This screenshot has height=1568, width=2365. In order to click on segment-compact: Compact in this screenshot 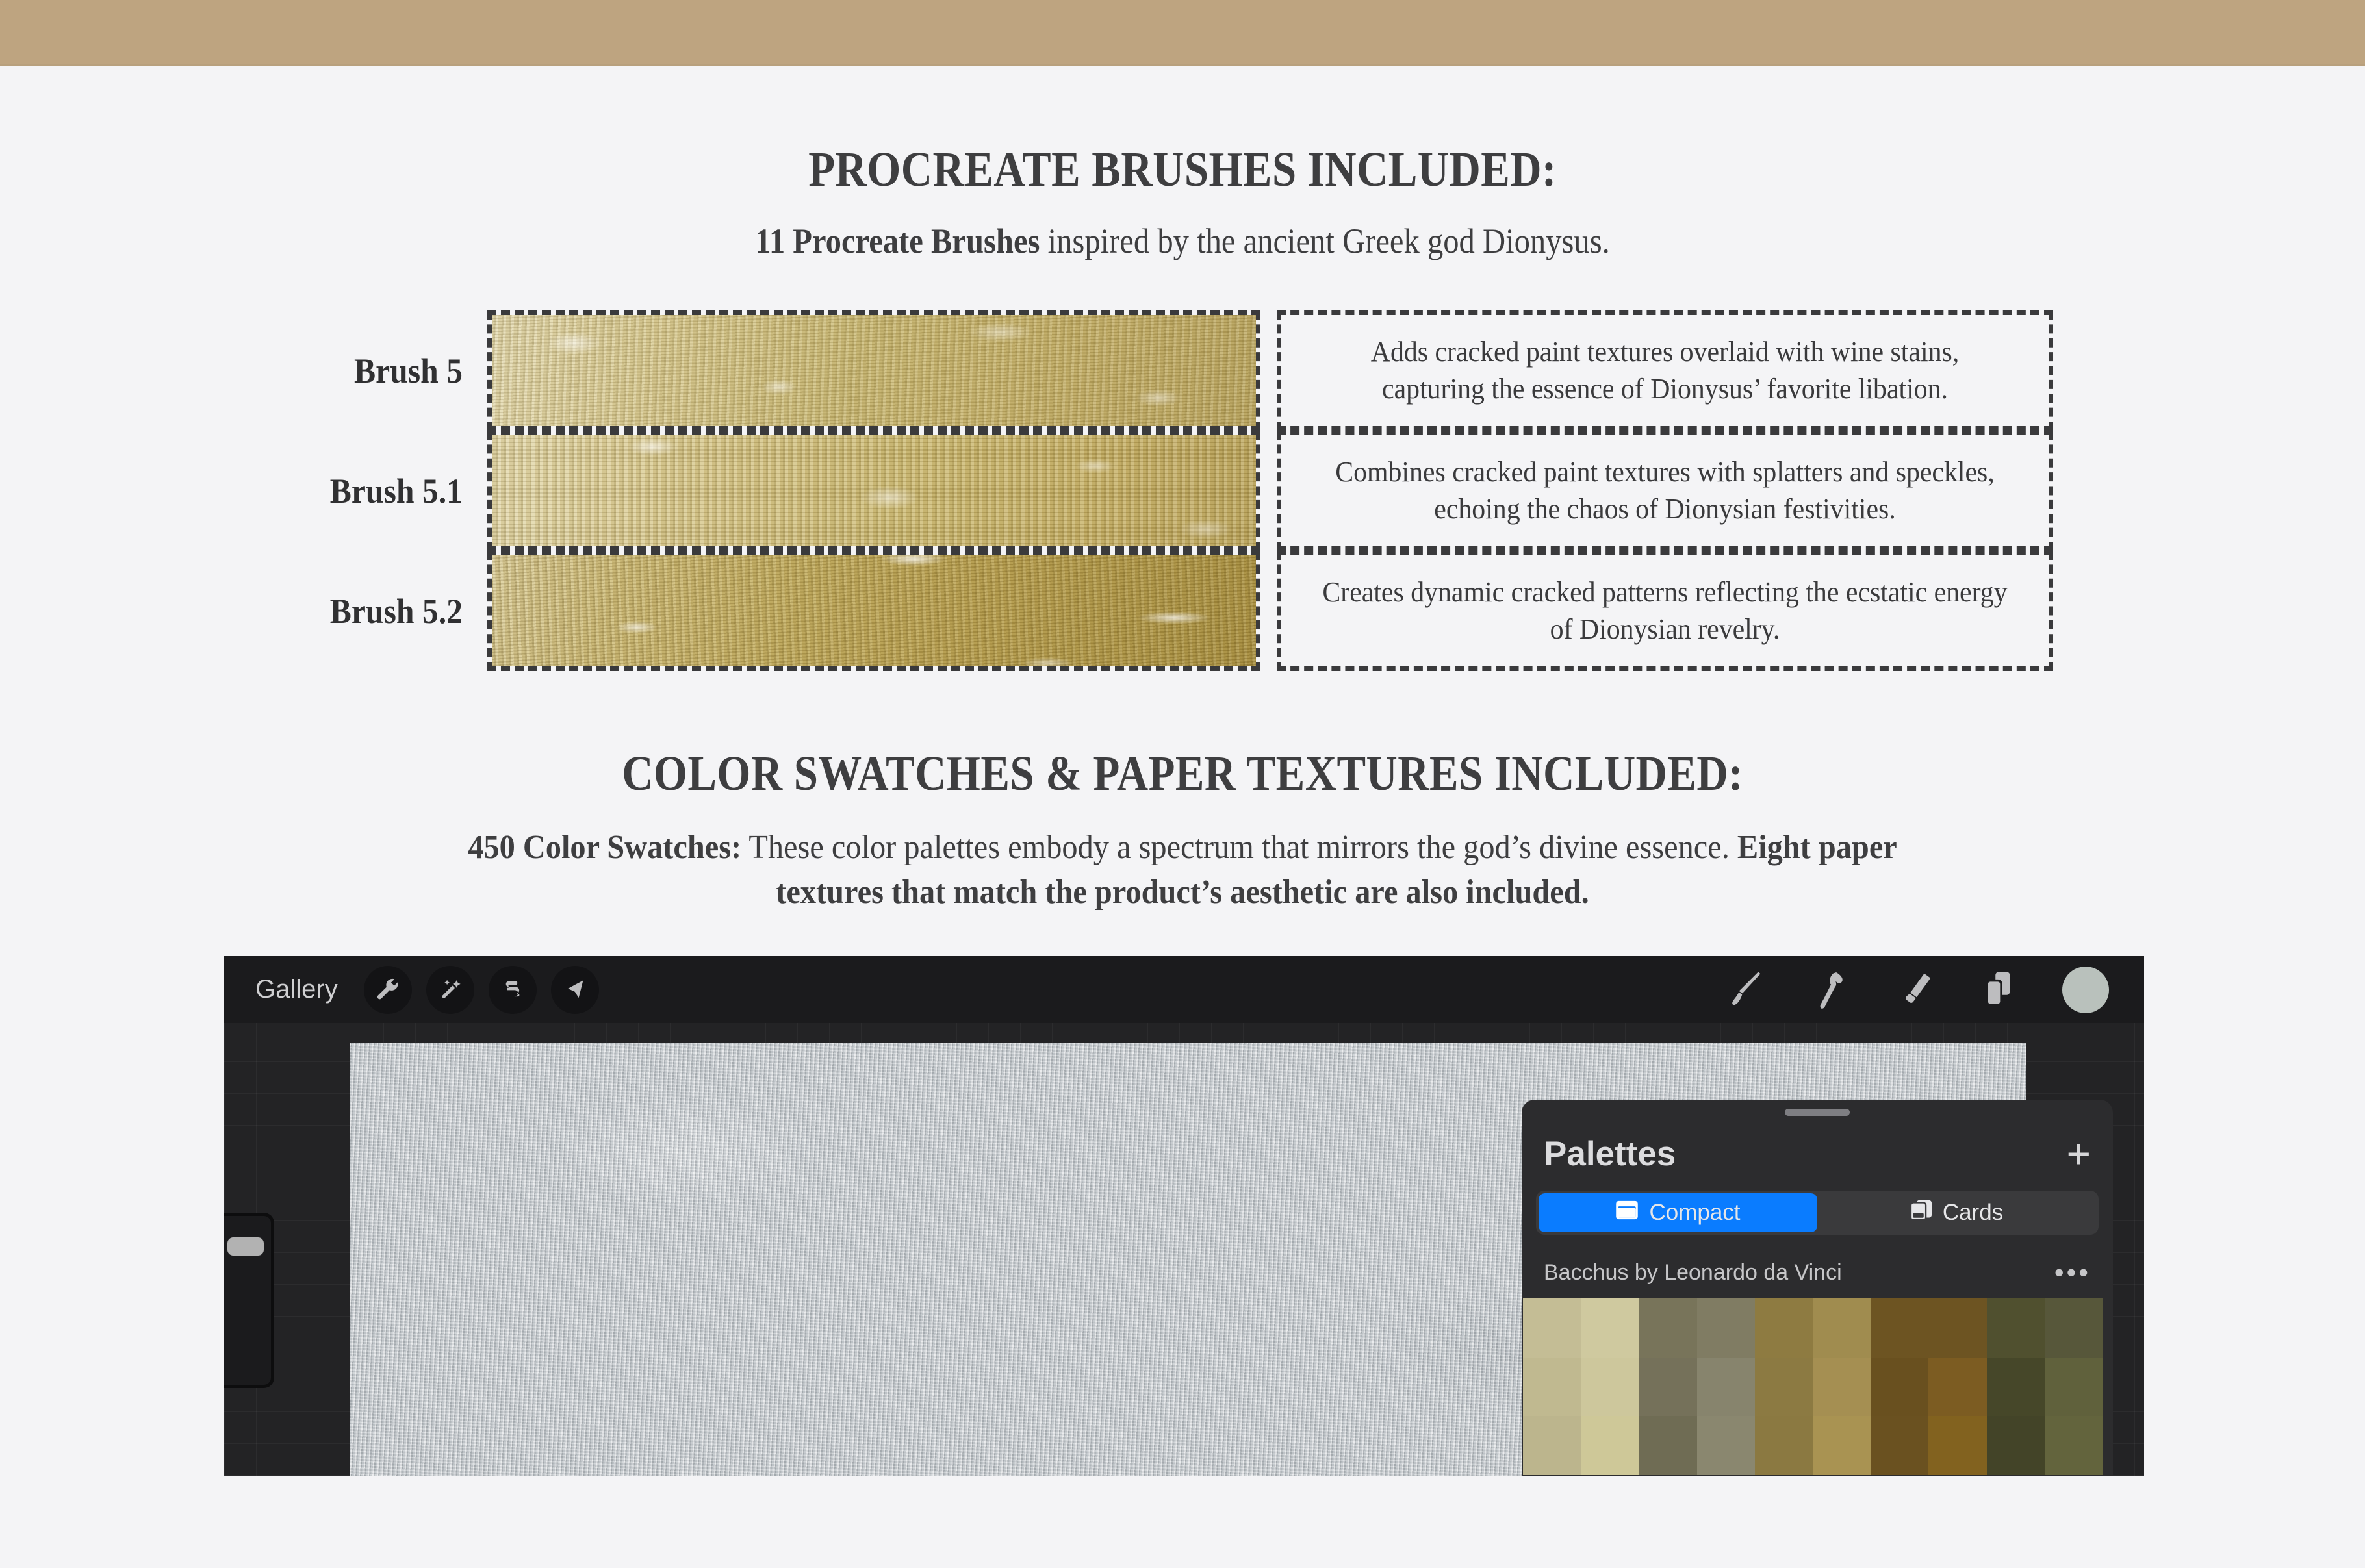, I will do `click(1678, 1212)`.